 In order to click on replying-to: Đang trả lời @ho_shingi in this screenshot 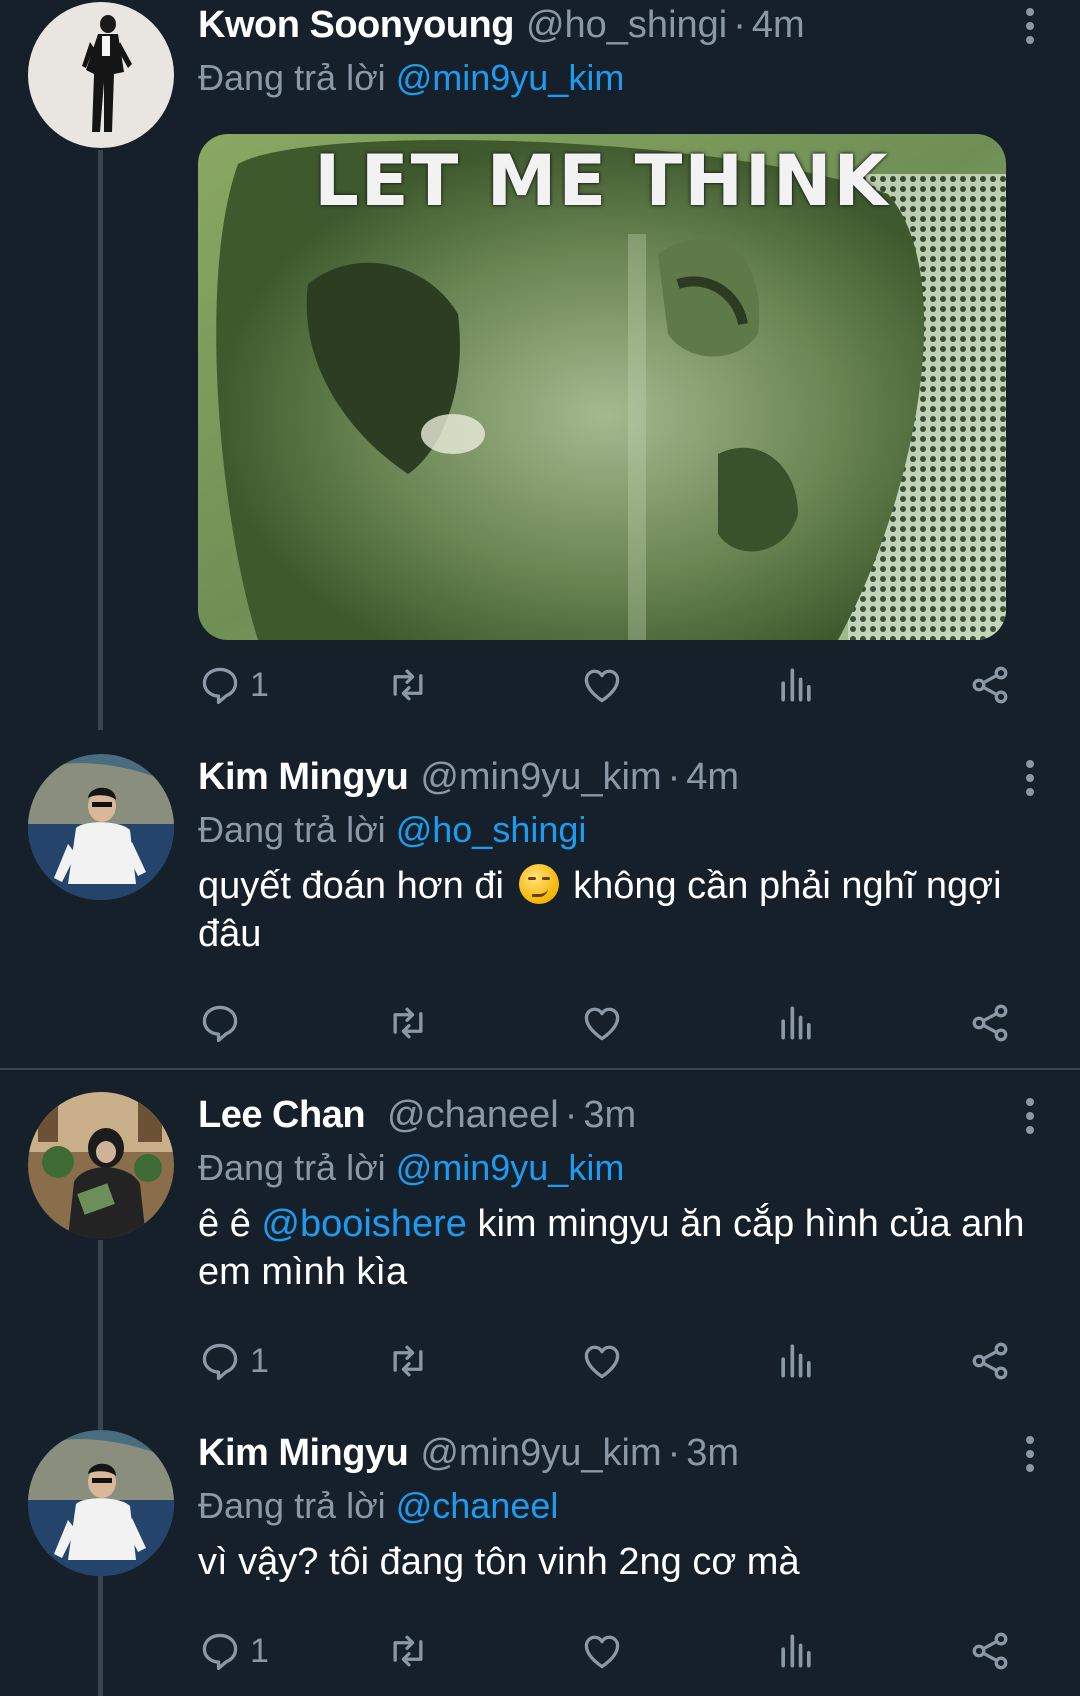, I will do `click(619, 830)`.